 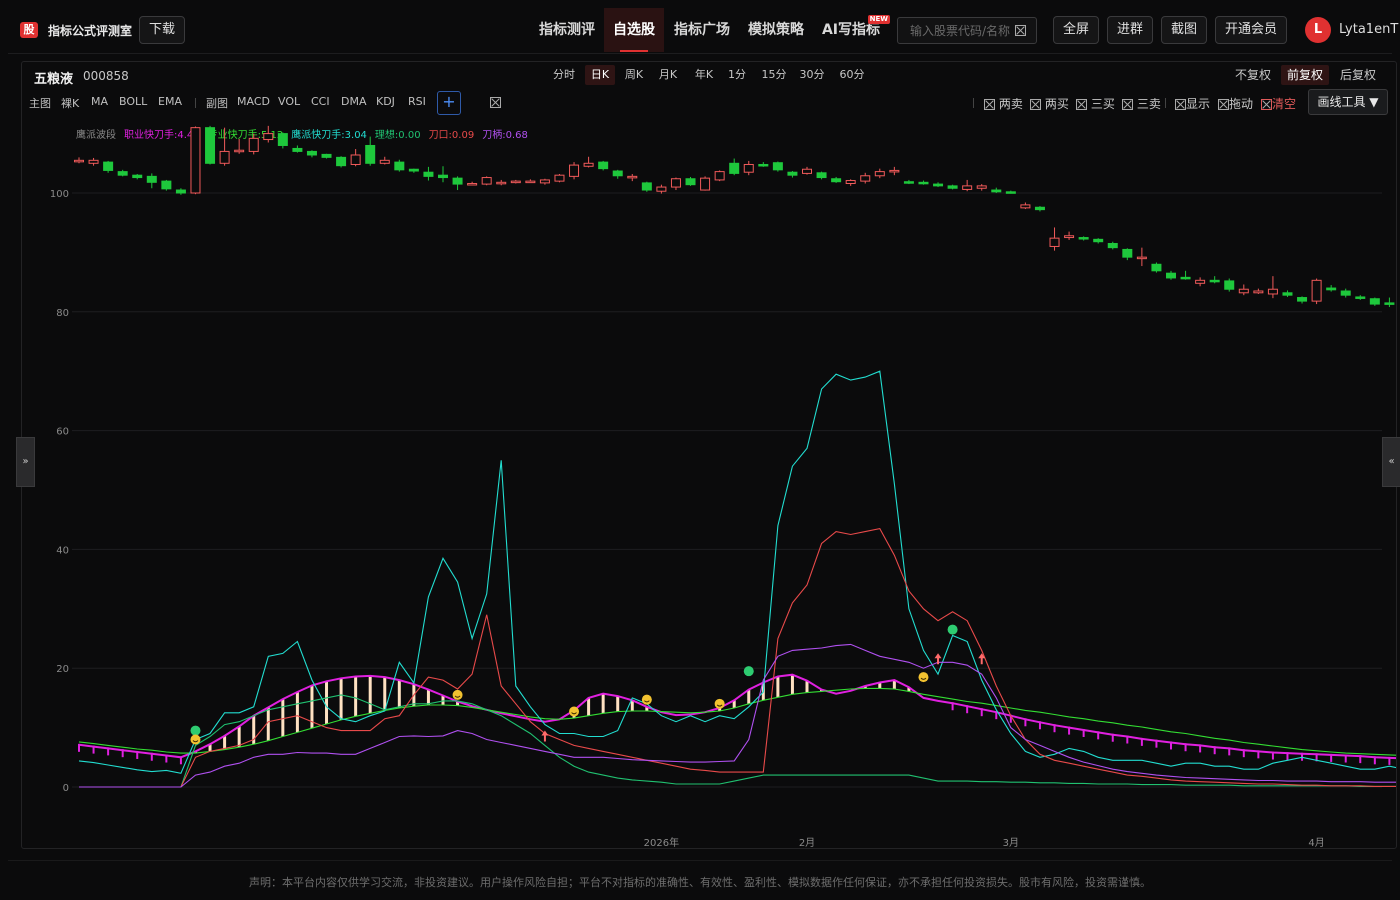 What do you see at coordinates (106, 76) in the screenshot?
I see `stock-code: 000858` at bounding box center [106, 76].